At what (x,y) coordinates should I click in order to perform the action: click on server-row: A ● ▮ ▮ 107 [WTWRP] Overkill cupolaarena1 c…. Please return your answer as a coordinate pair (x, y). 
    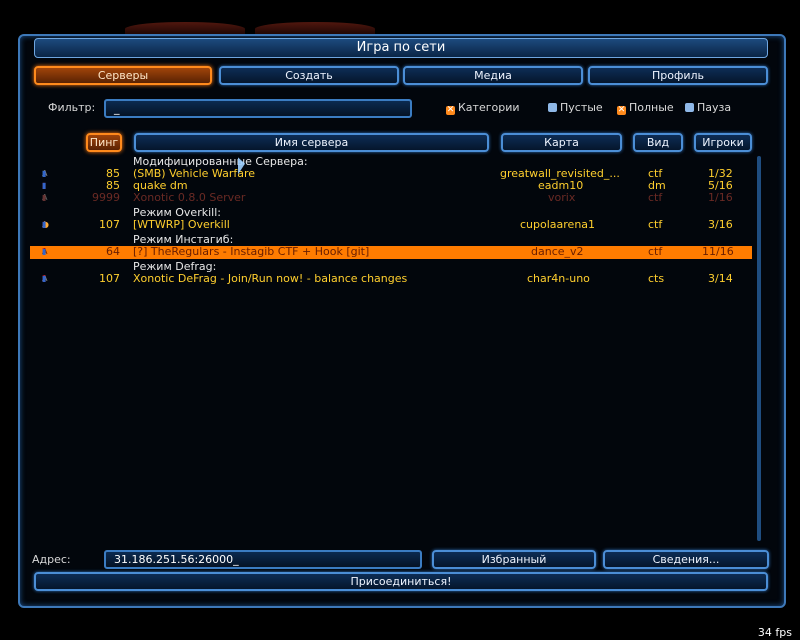
    Looking at the image, I should click on (391, 225).